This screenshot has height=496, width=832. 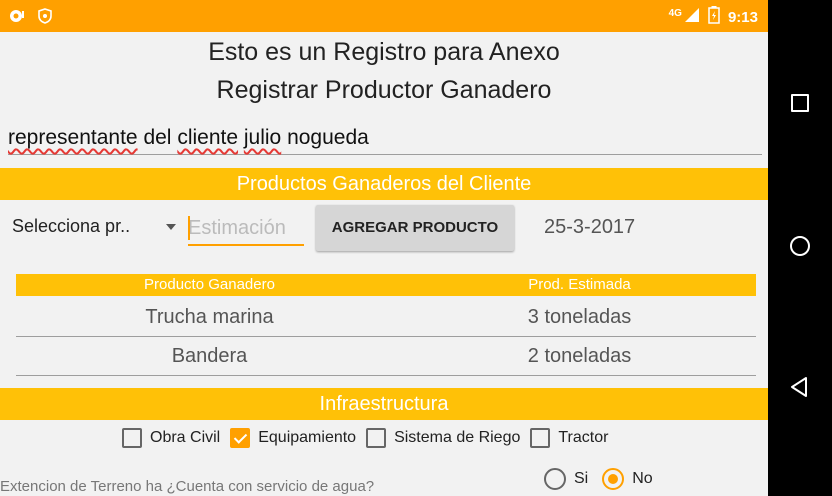 What do you see at coordinates (240, 438) in the screenshot?
I see `checkbox-checked-icon` at bounding box center [240, 438].